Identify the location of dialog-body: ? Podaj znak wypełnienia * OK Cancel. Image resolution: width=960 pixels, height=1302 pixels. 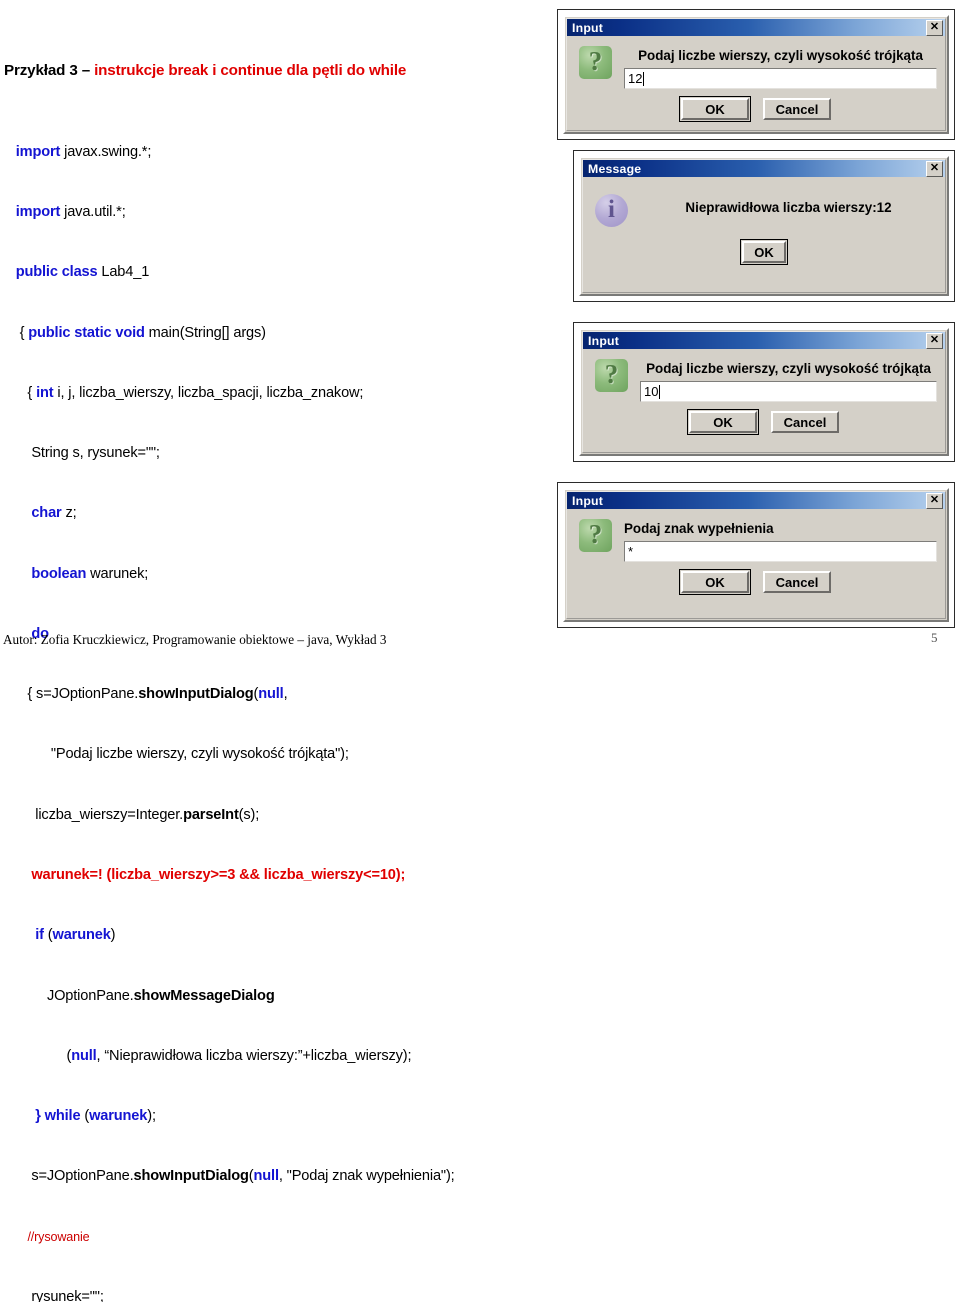
(756, 563).